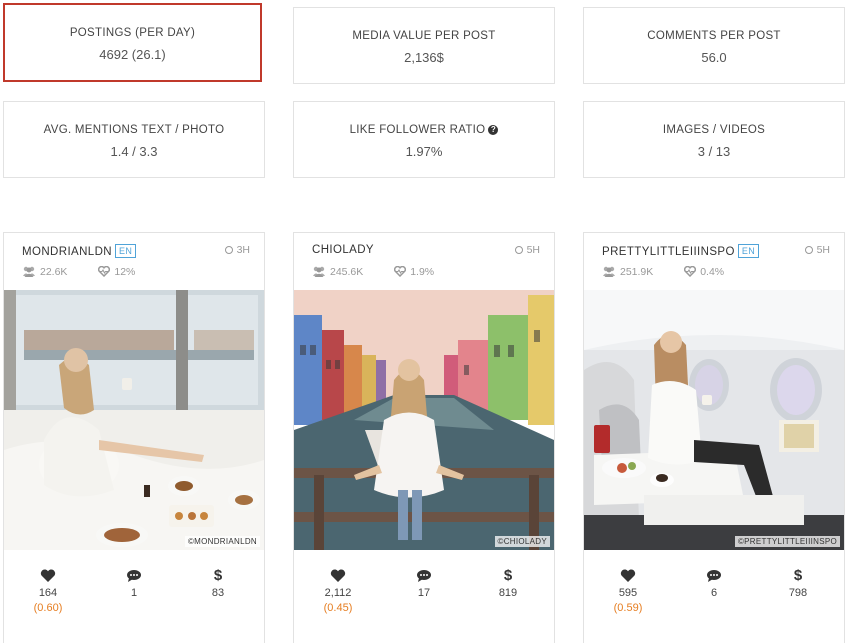  What do you see at coordinates (347, 272) in the screenshot?
I see `followers-count: 245.6K` at bounding box center [347, 272].